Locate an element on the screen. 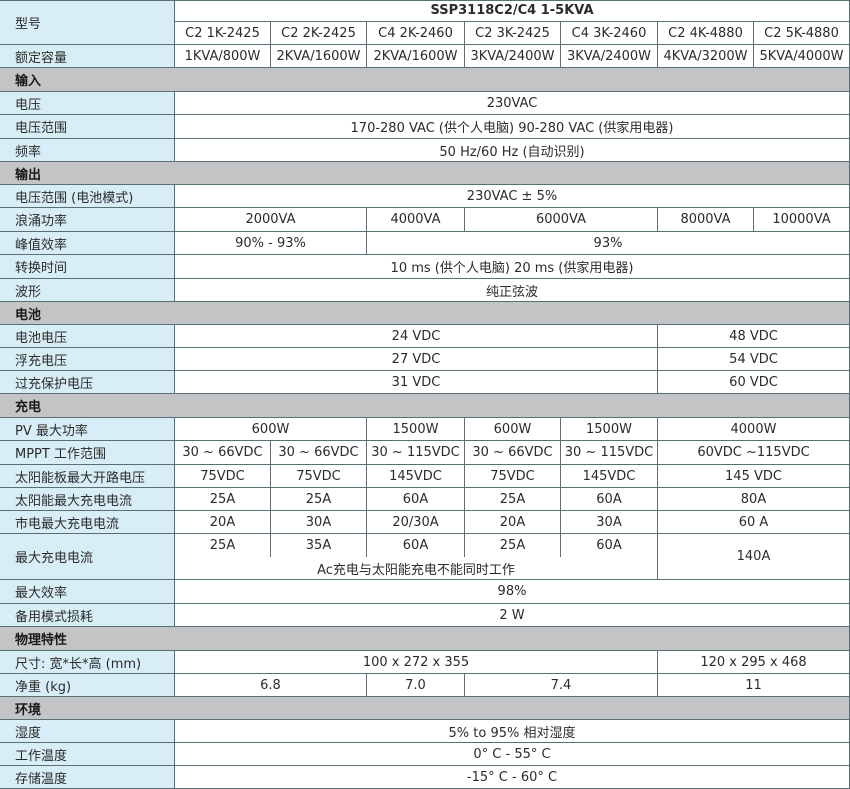 This screenshot has width=850, height=789. battery-voltage-label: 电池电压 is located at coordinates (87, 336).